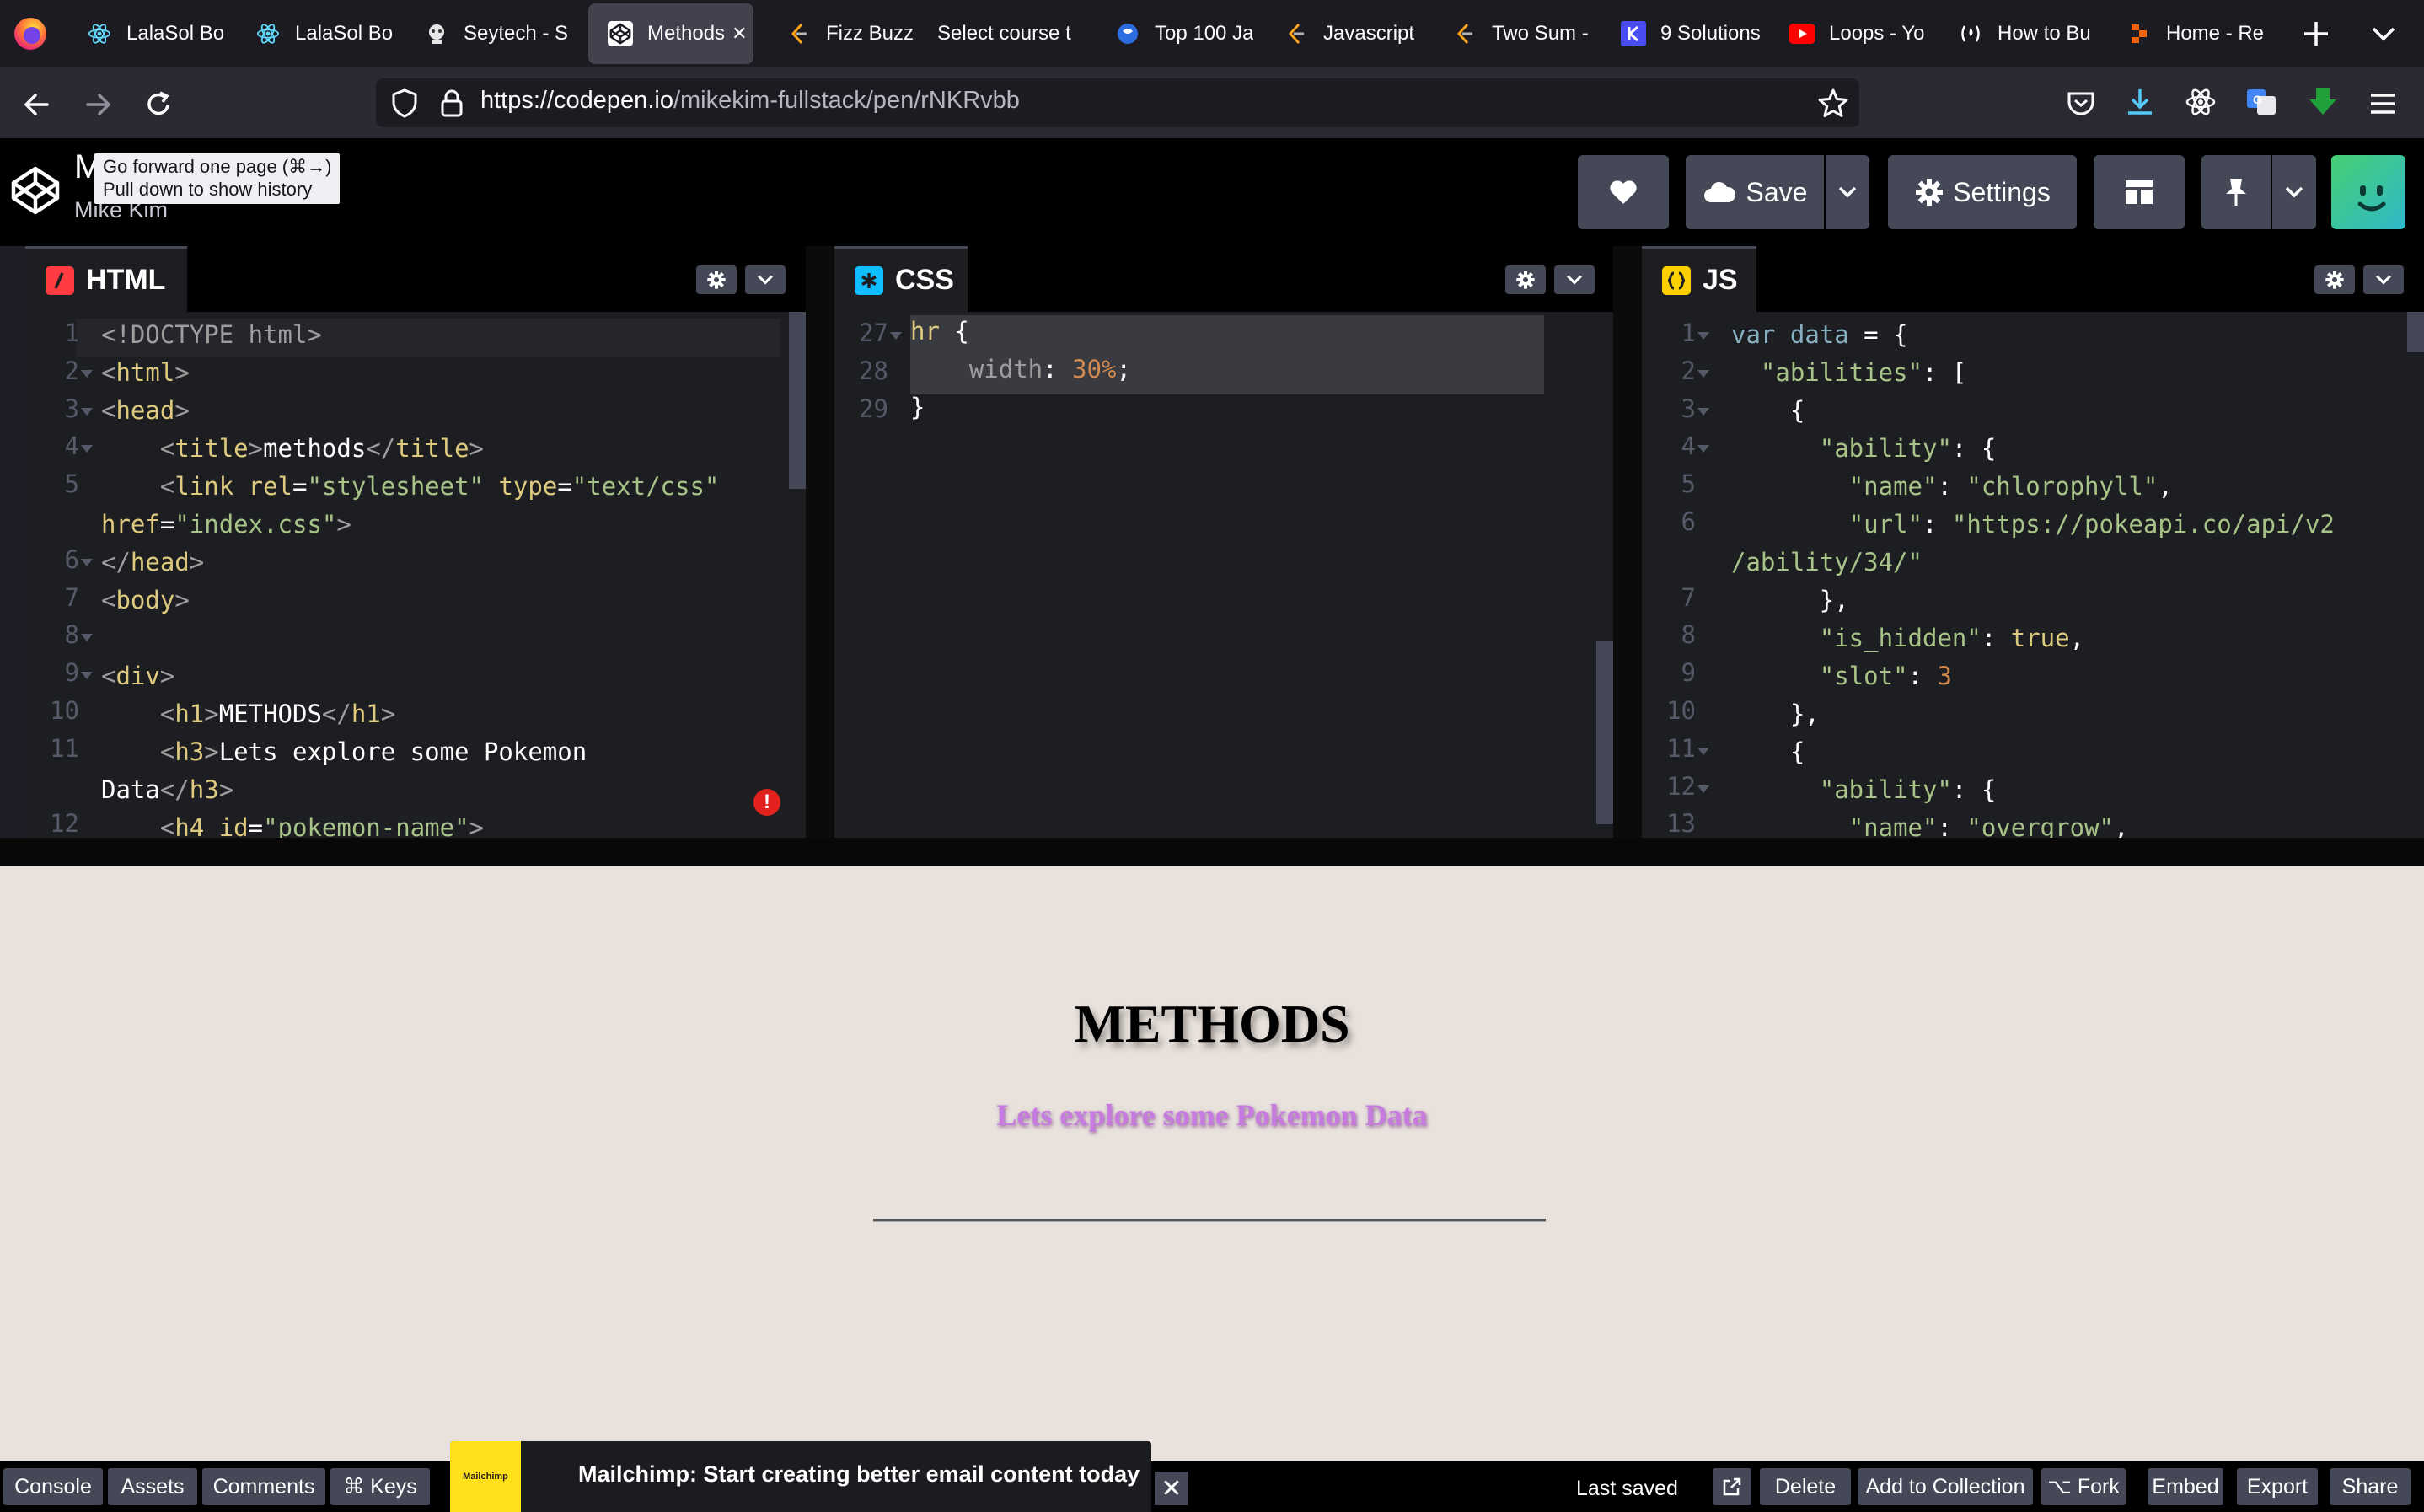 Image resolution: width=2424 pixels, height=1512 pixels. I want to click on browser-tab: Home - Re, so click(2189, 33).